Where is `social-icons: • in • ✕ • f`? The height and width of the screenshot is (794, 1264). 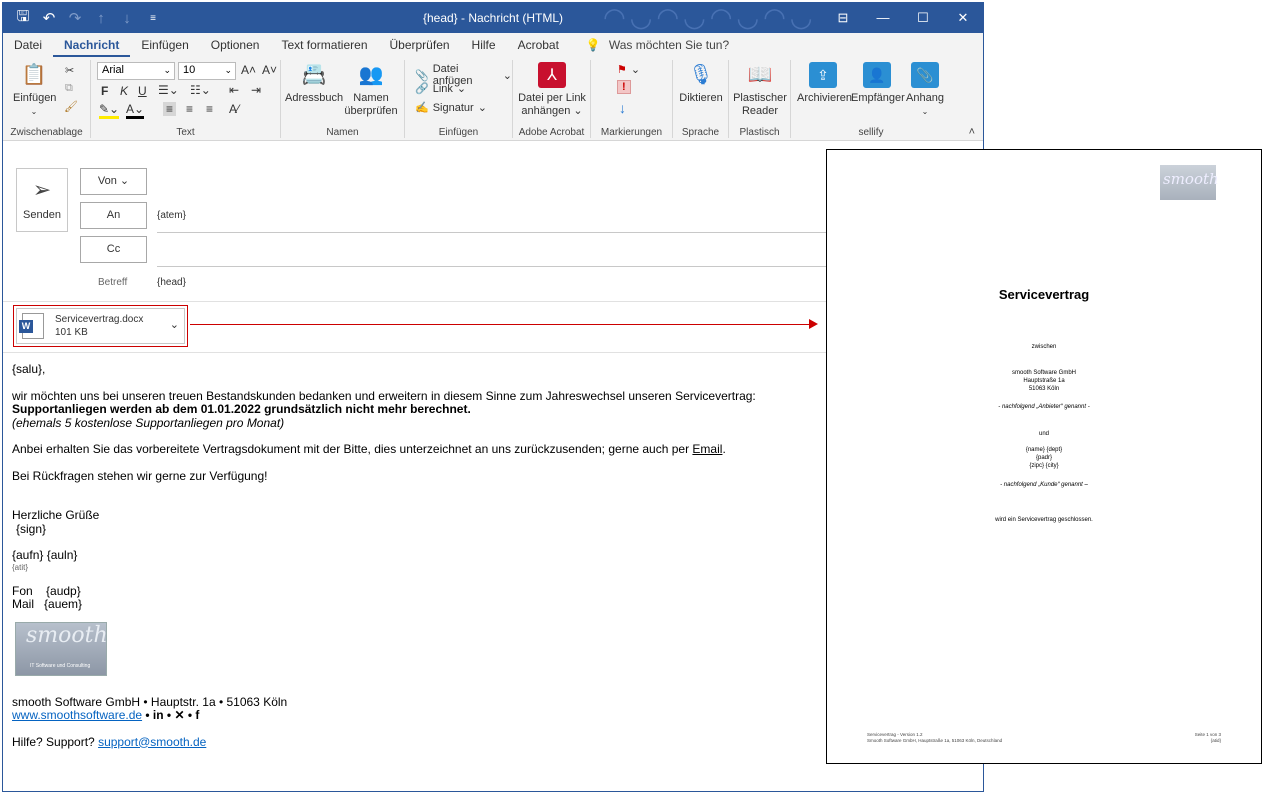
social-icons: • in • ✕ • f is located at coordinates (170, 715).